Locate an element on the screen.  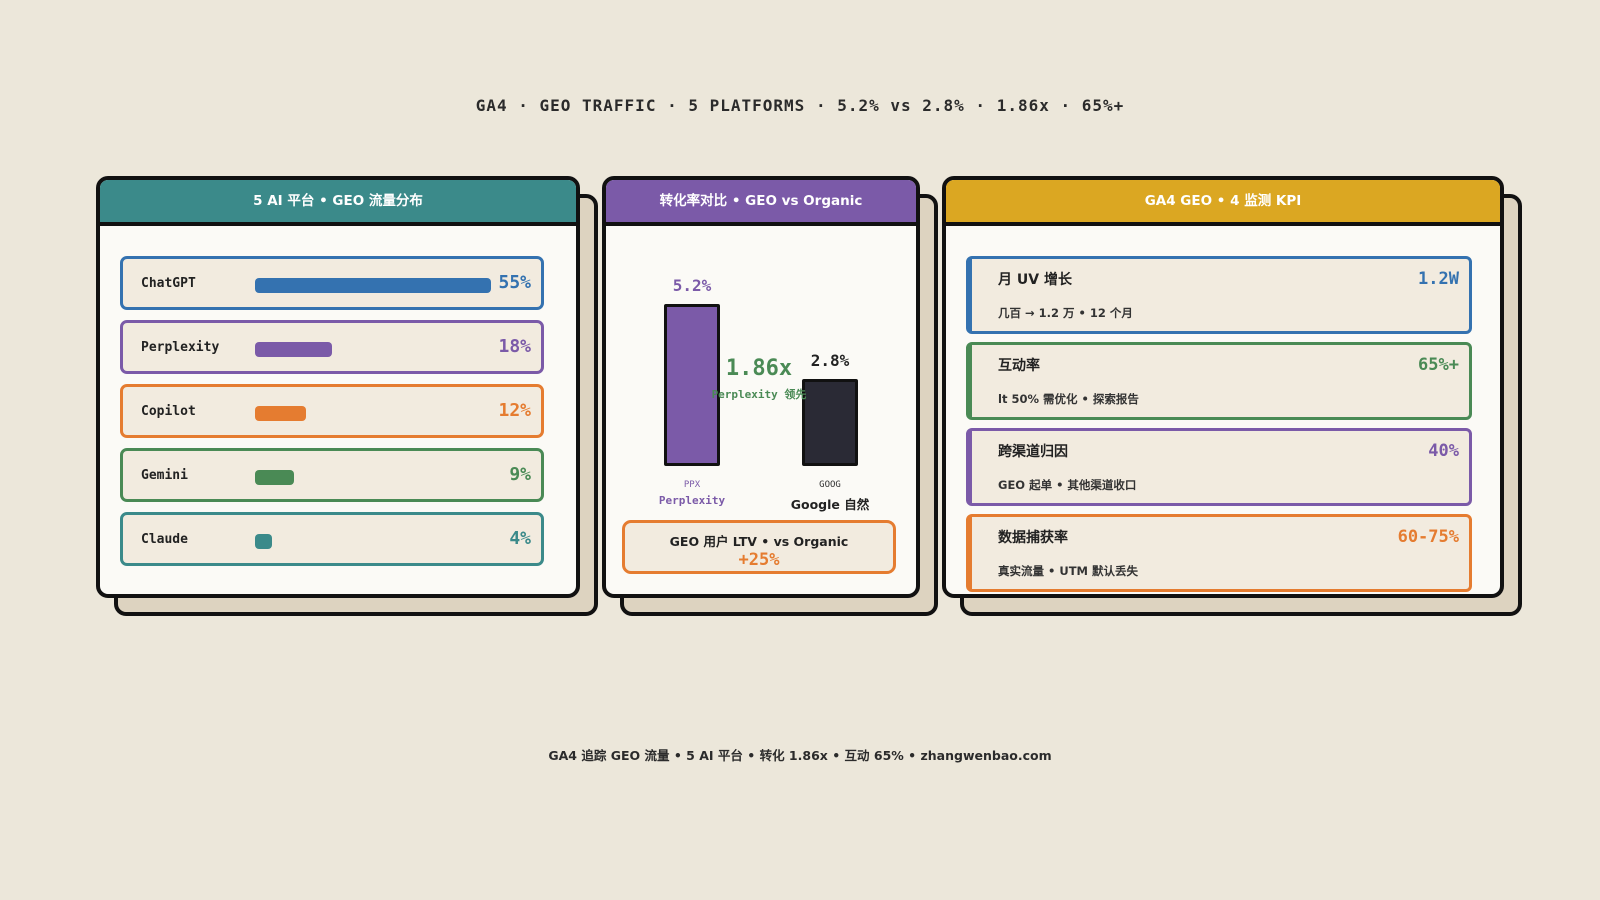
platform-row: ChatGPT 55% is located at coordinates (332, 283).